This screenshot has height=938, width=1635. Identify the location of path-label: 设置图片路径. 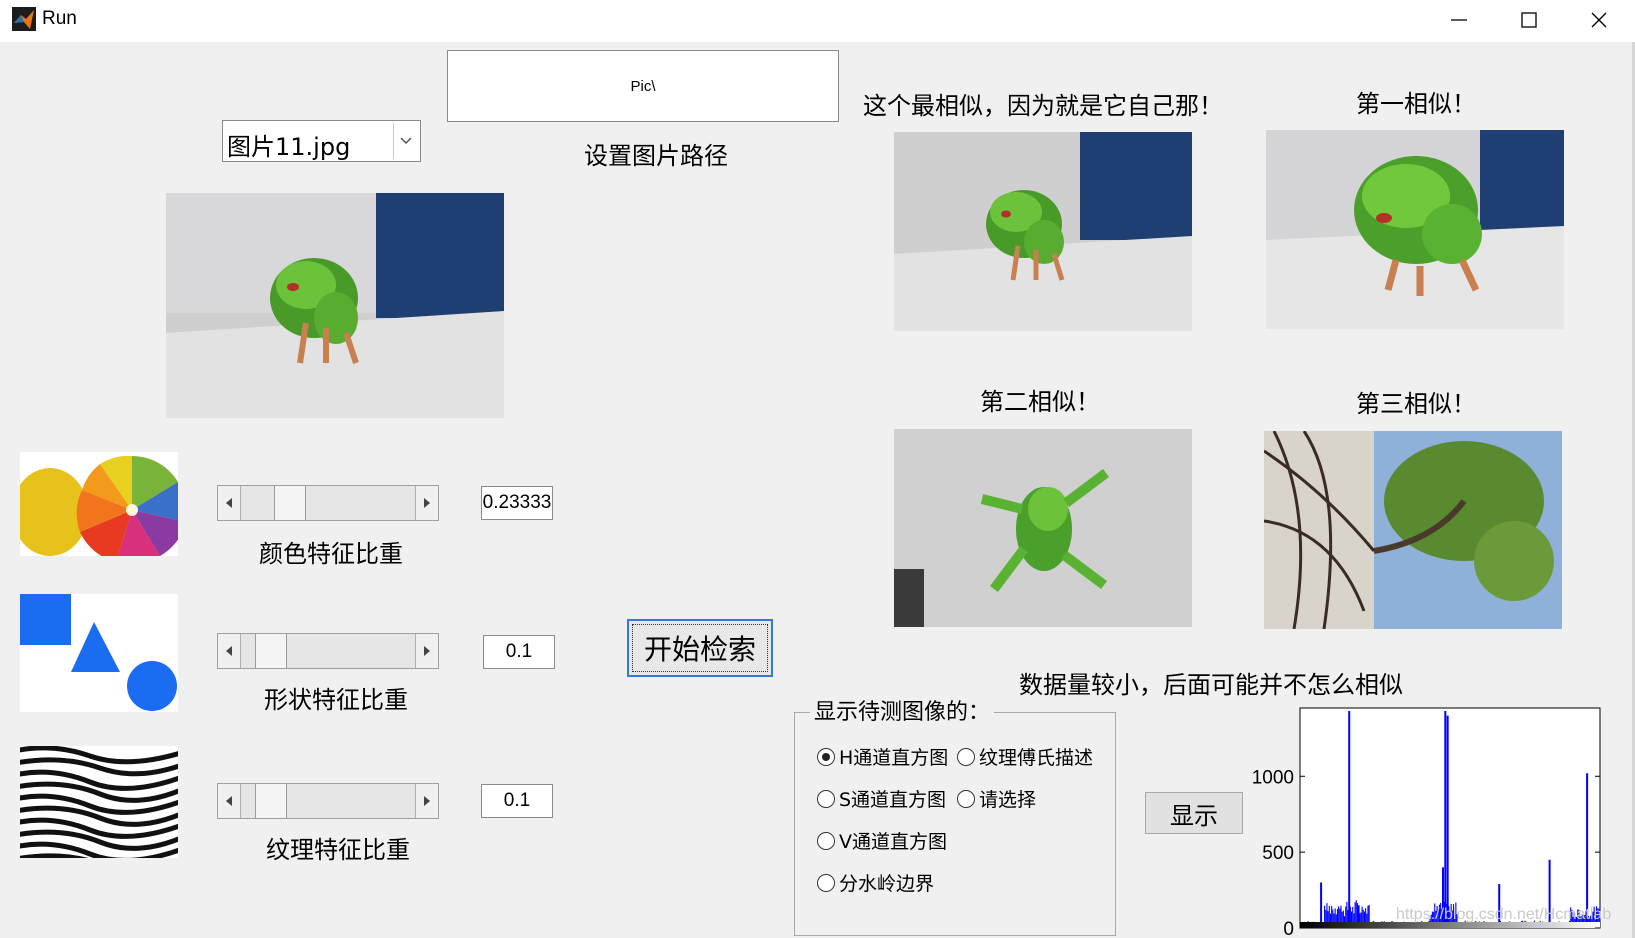
(656, 156).